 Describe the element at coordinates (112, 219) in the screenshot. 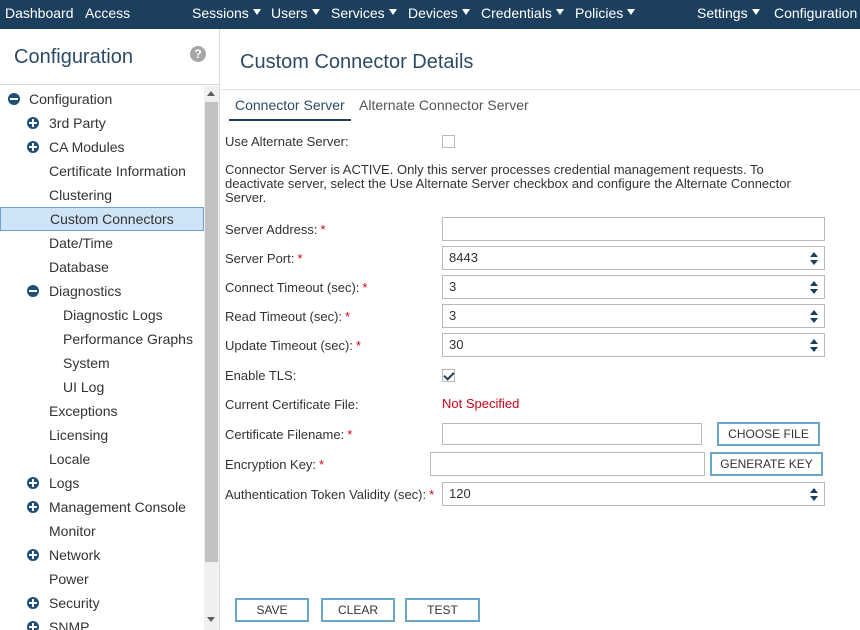

I see `sidebar-item-label: Custom Connectors` at that location.